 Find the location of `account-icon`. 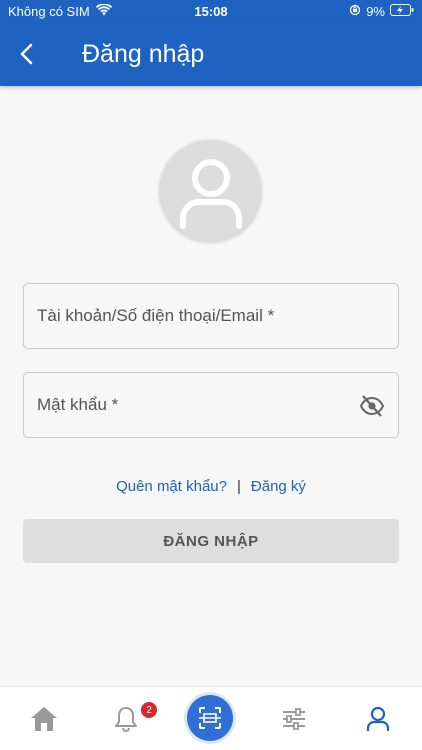

account-icon is located at coordinates (378, 718).